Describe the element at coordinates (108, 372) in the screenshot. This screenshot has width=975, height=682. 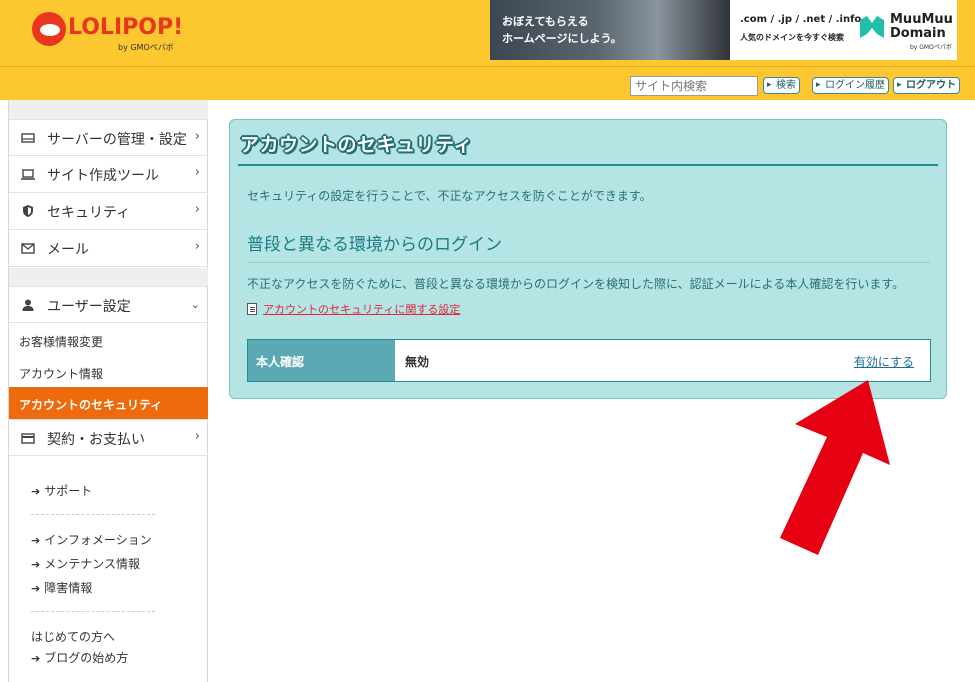
I see `sidebar-subitem-account-info: アカウント情報` at that location.